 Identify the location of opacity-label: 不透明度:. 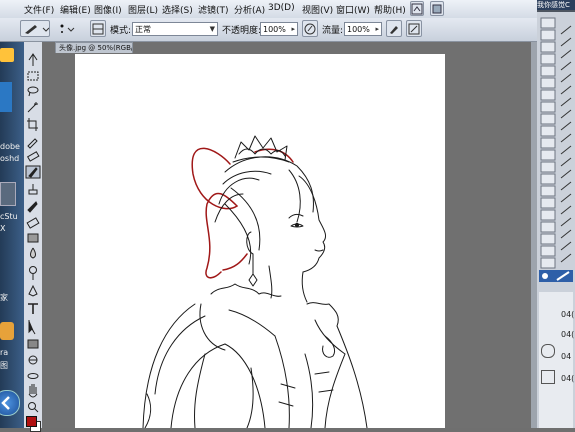
(242, 31).